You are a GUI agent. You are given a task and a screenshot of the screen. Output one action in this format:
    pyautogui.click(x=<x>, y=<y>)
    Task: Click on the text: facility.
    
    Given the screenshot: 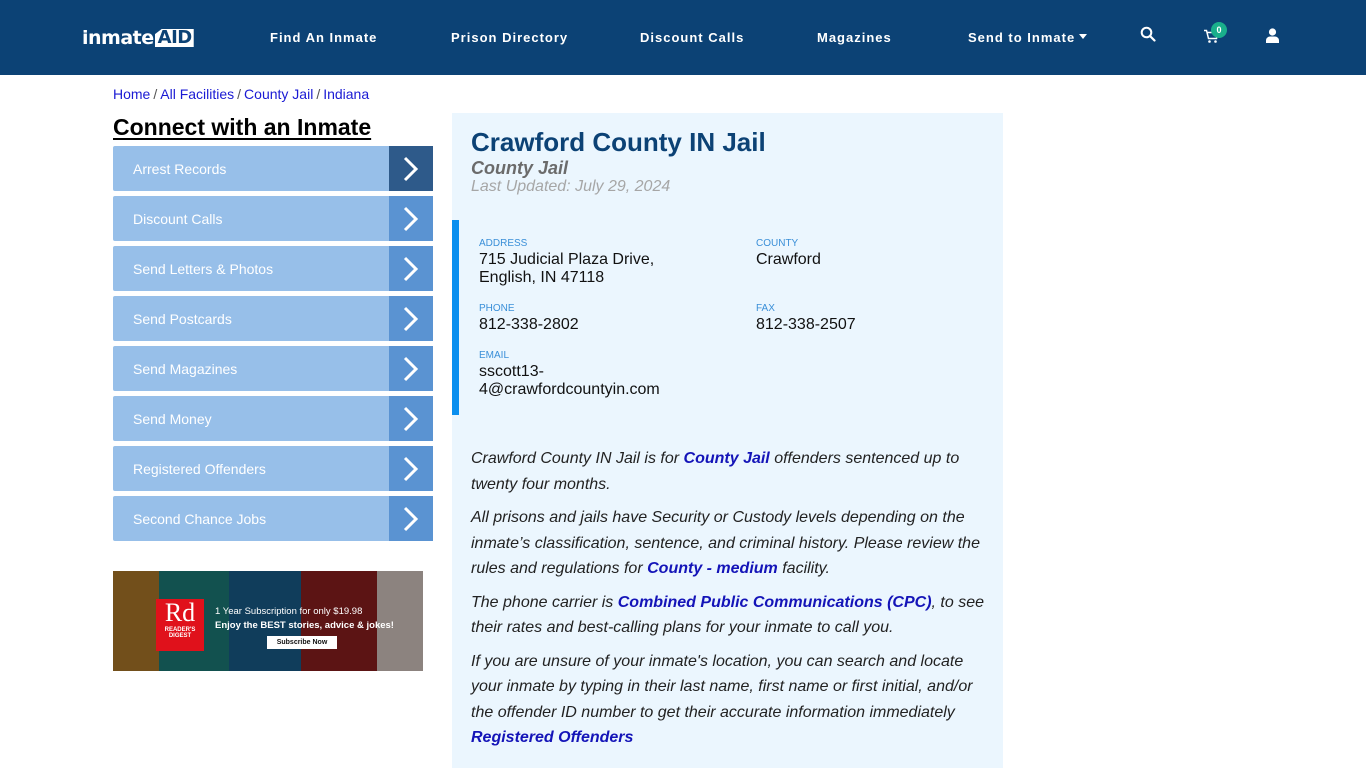 What is the action you would take?
    pyautogui.click(x=803, y=568)
    